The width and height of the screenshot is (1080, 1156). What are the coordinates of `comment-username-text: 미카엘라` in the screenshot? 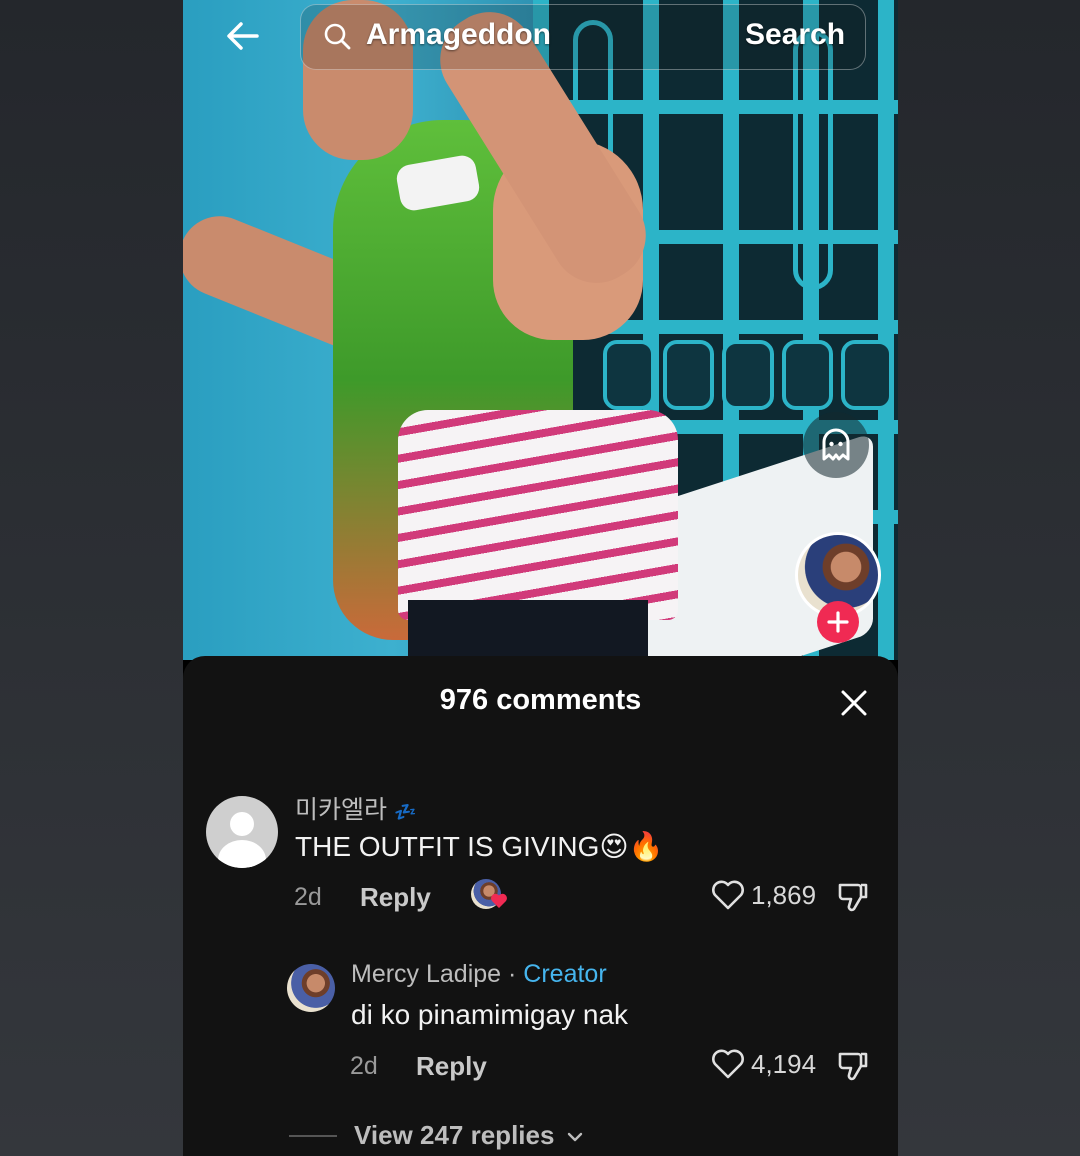 It's located at (341, 810).